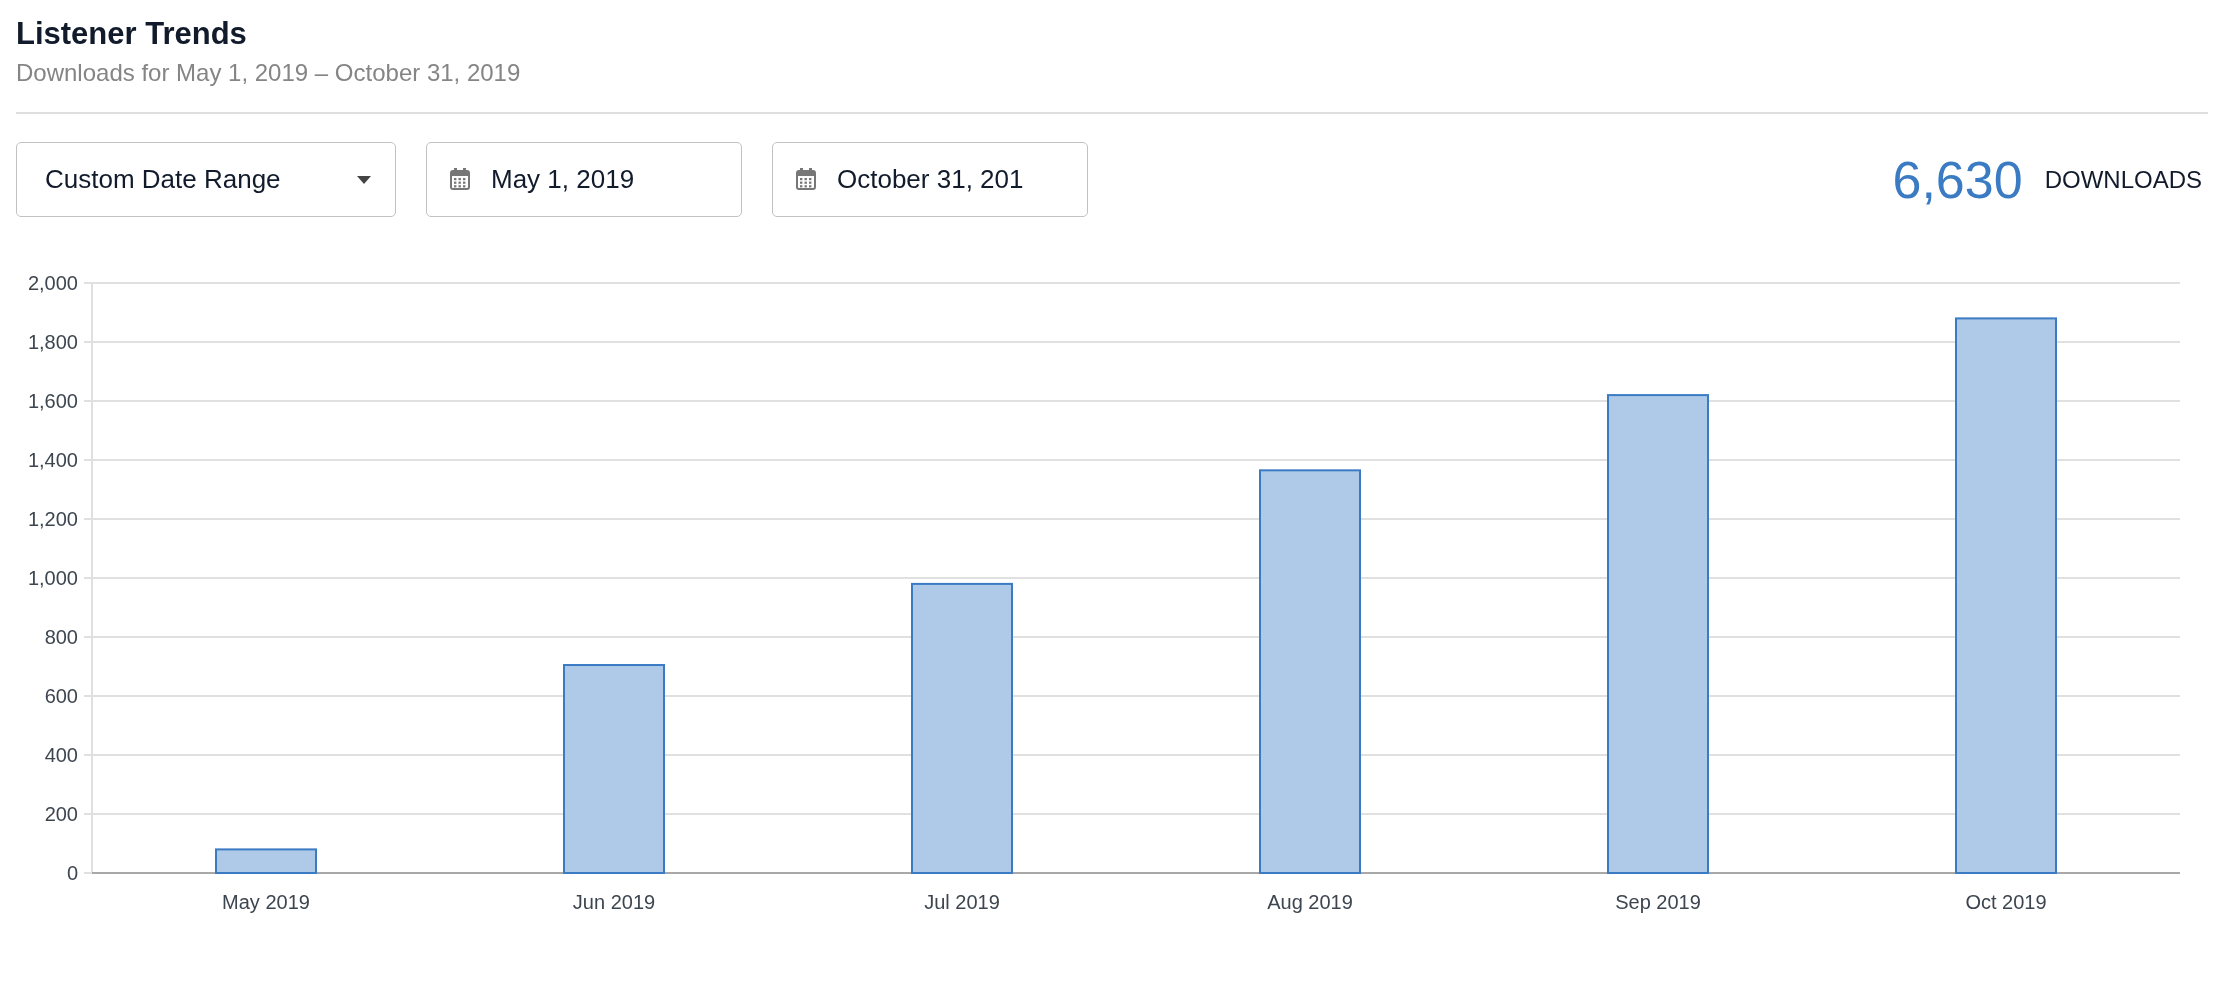  Describe the element at coordinates (52, 460) in the screenshot. I see `y-axis-label: 1,400` at that location.